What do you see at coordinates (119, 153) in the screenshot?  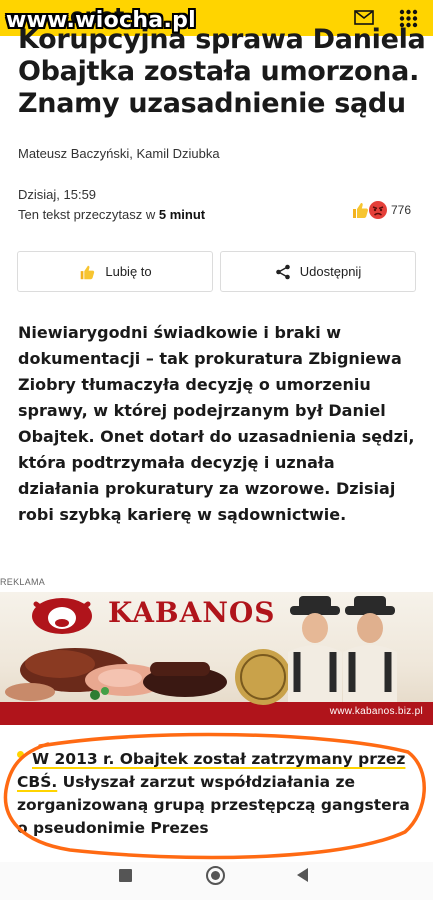 I see `article-authors: Mateusz Baczyński, Kamil Dziubka` at bounding box center [119, 153].